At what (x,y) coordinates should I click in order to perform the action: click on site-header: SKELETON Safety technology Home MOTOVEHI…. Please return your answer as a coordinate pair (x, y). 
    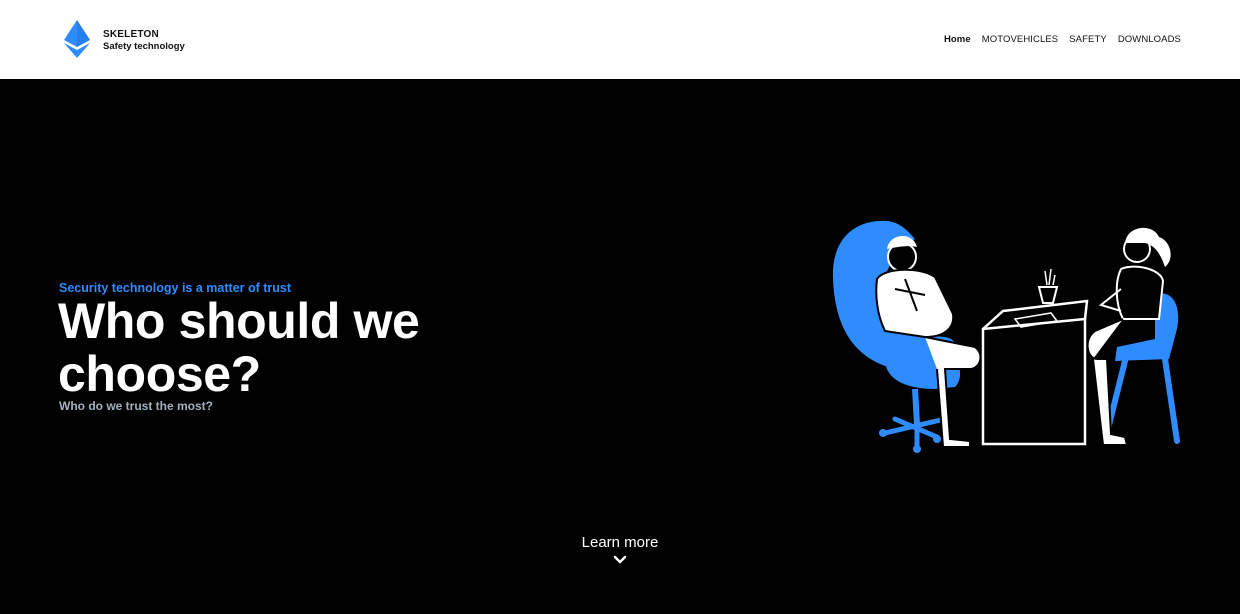
    Looking at the image, I should click on (620, 39).